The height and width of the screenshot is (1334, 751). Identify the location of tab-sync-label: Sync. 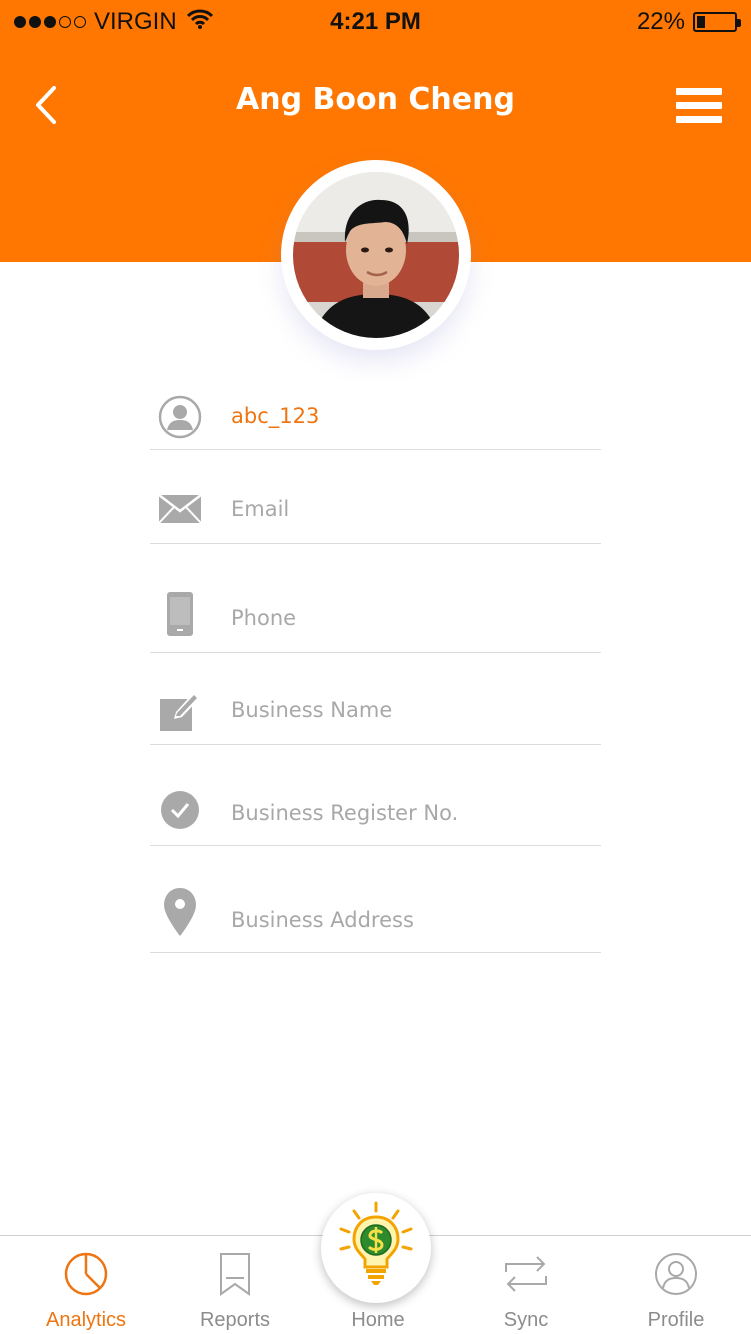
(526, 1320).